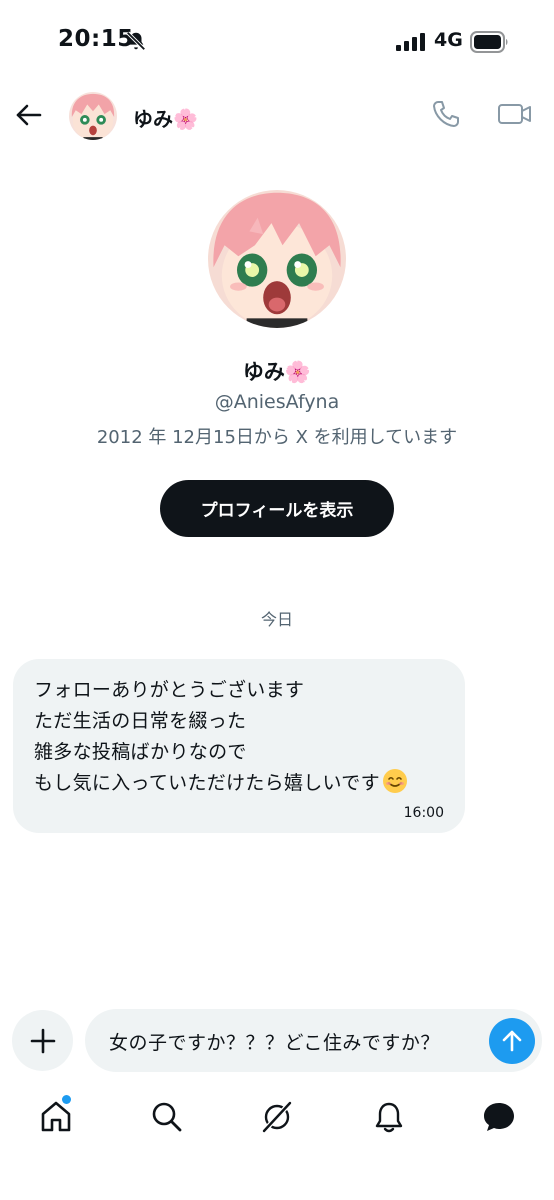  I want to click on conversation-header: ゆみ🌸, so click(277, 116).